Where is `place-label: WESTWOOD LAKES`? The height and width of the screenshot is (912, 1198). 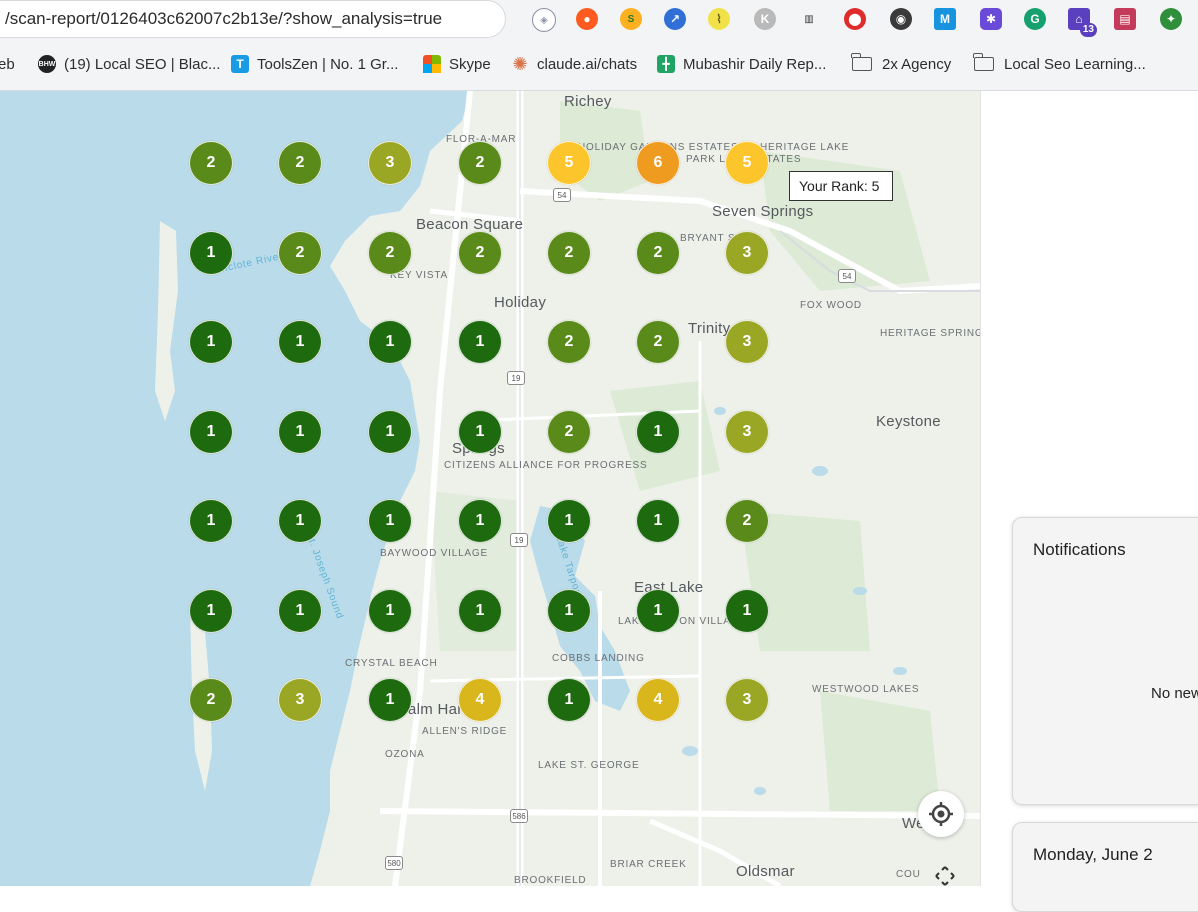 place-label: WESTWOOD LAKES is located at coordinates (866, 689).